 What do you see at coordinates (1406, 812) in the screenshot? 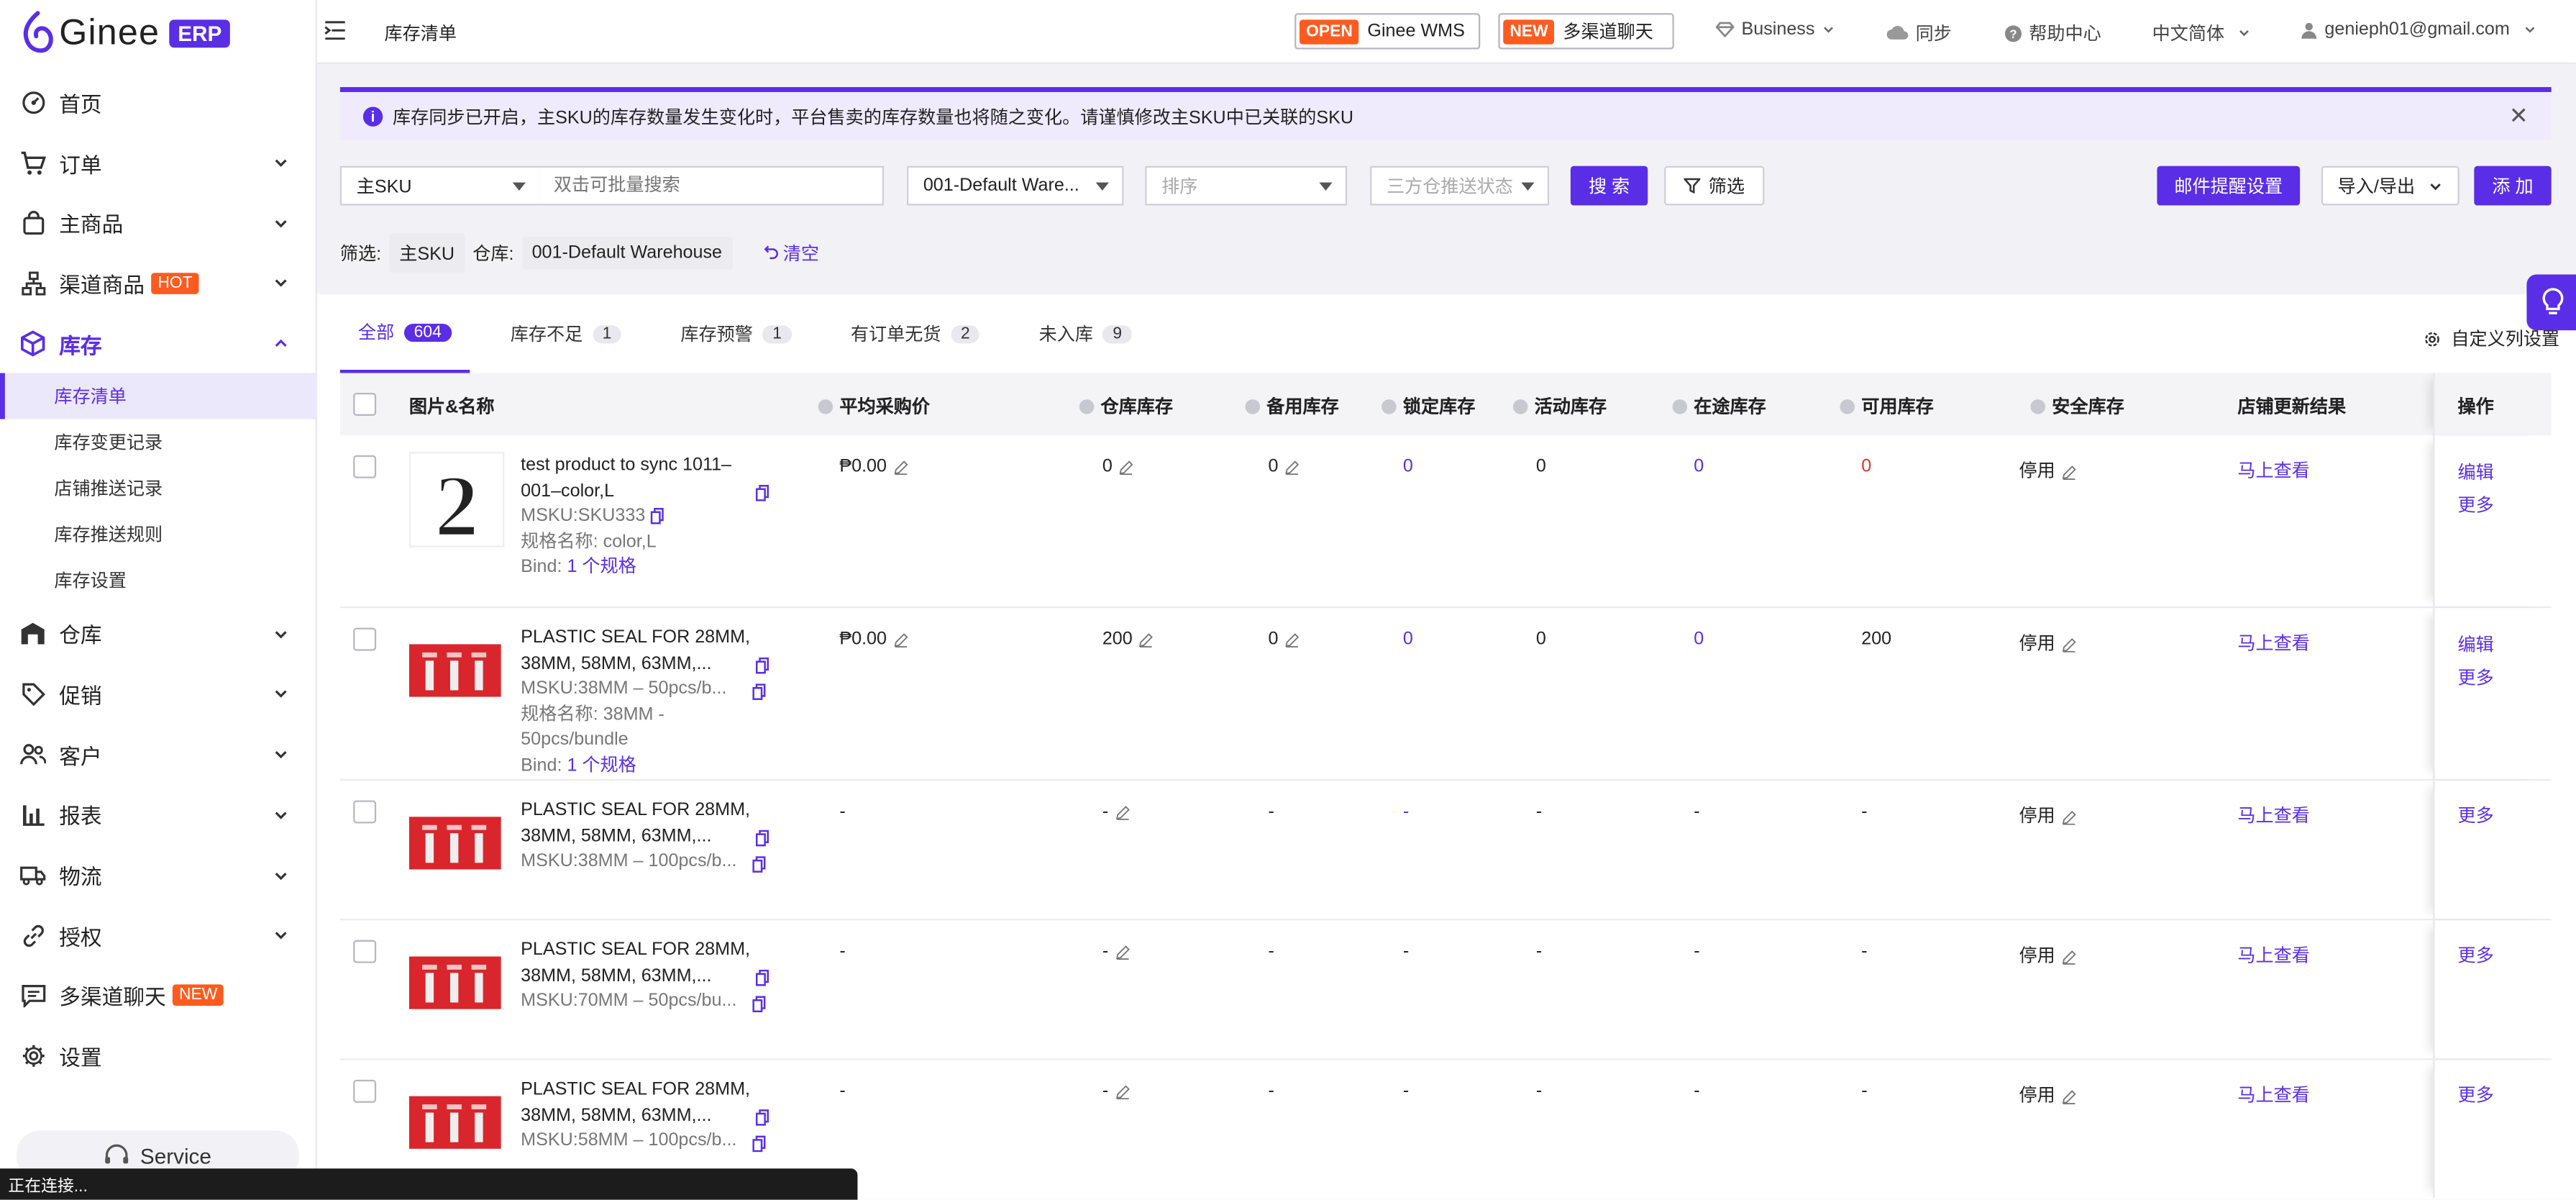
I see `locked-stock-value: -` at bounding box center [1406, 812].